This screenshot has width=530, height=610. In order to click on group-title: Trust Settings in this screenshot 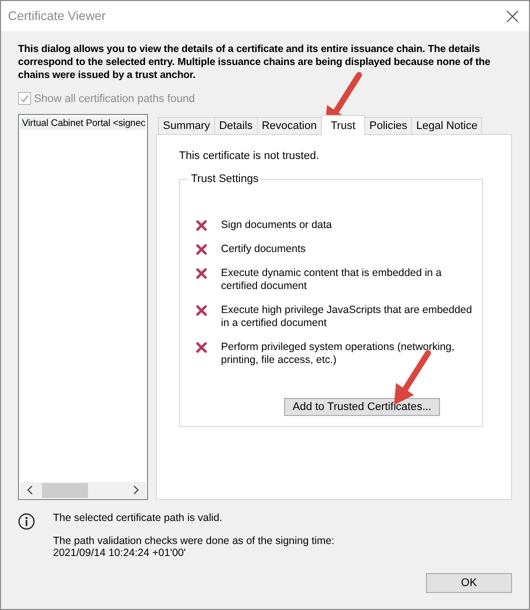, I will do `click(225, 179)`.